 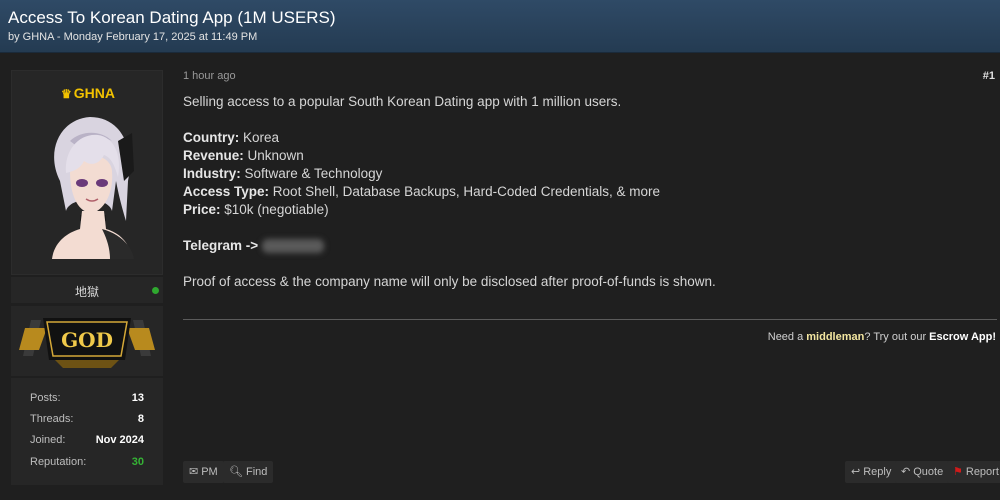 What do you see at coordinates (119, 440) in the screenshot?
I see `stat-value: Nov 2024` at bounding box center [119, 440].